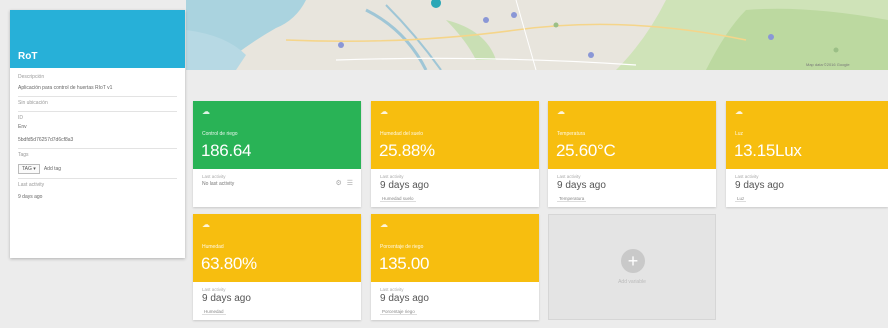 The height and width of the screenshot is (328, 888). I want to click on tile-name: Humedad, so click(213, 247).